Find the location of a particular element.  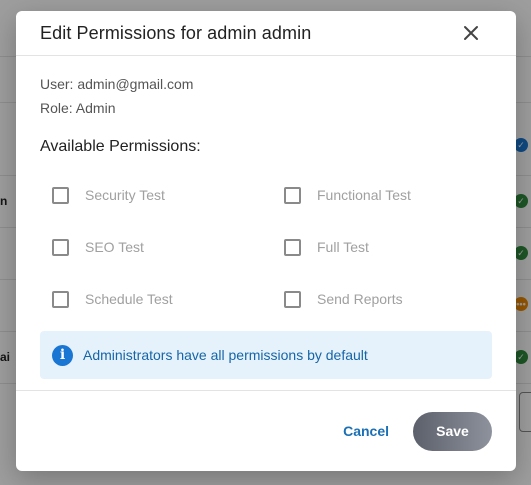

permission-send-reports: Send Reports is located at coordinates (372, 299).